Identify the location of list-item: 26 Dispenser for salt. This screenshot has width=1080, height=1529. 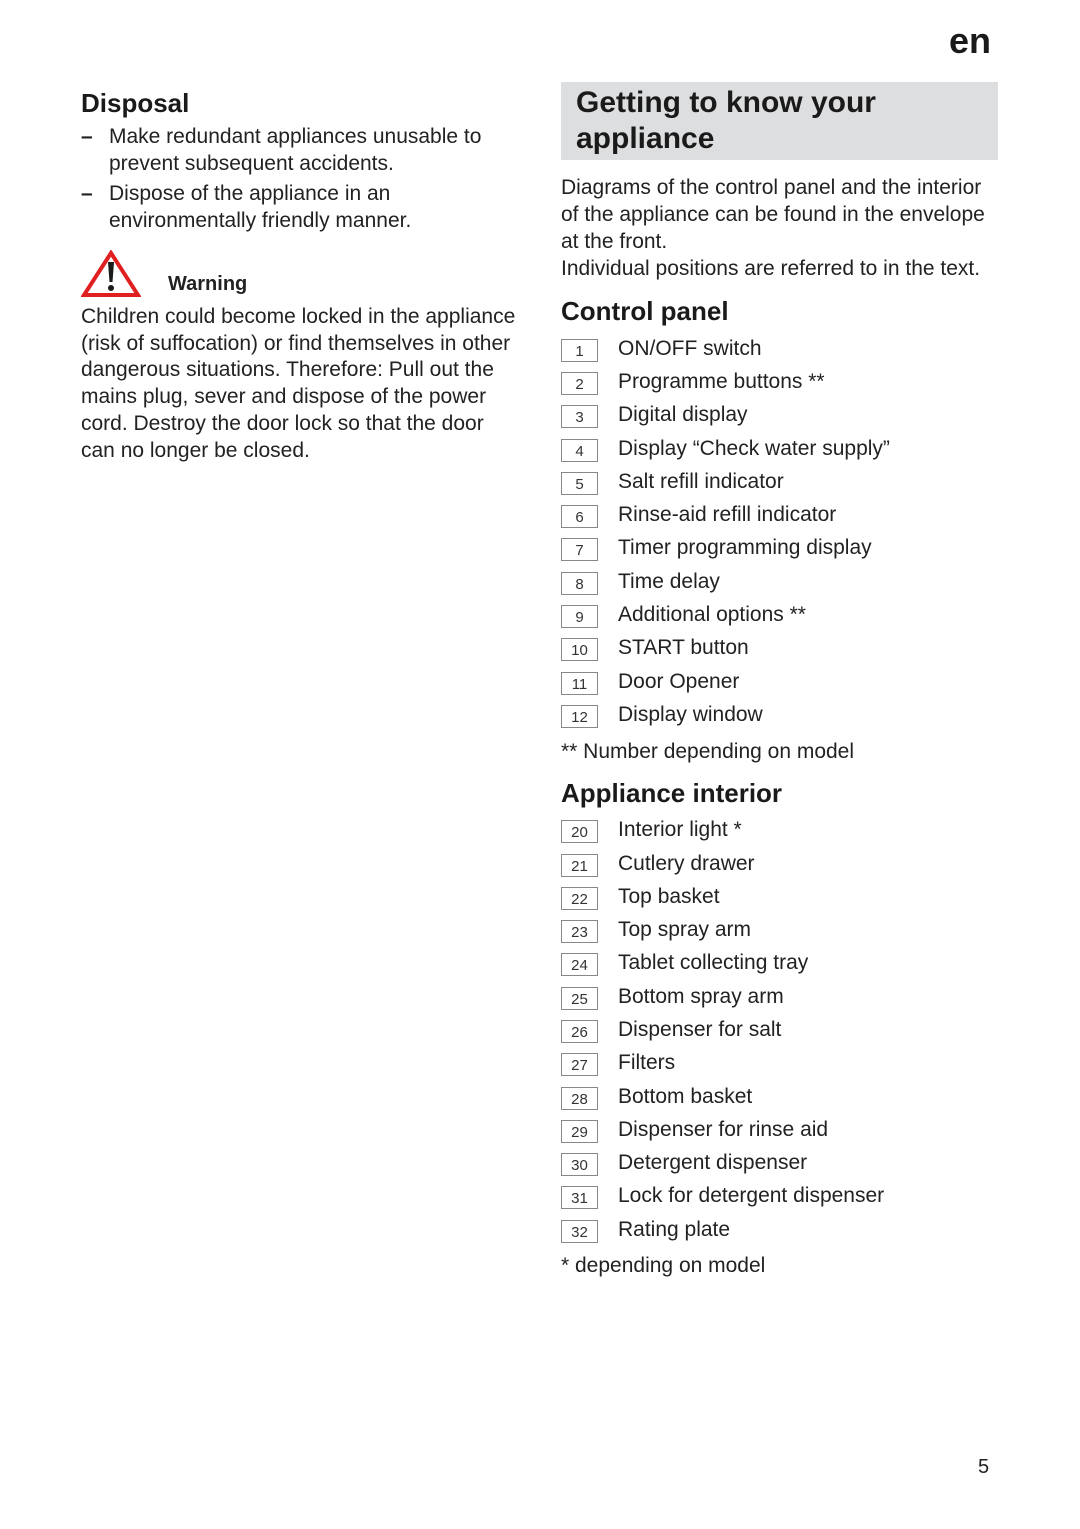
(779, 1029).